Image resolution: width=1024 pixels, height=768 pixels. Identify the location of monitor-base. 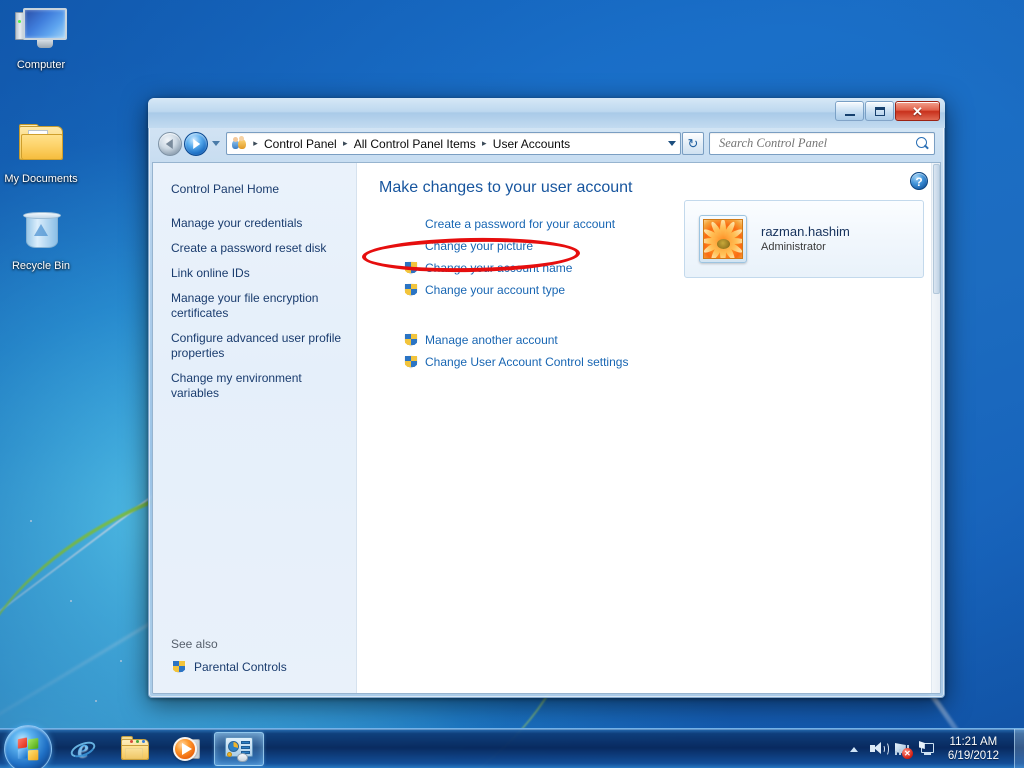
(927, 754).